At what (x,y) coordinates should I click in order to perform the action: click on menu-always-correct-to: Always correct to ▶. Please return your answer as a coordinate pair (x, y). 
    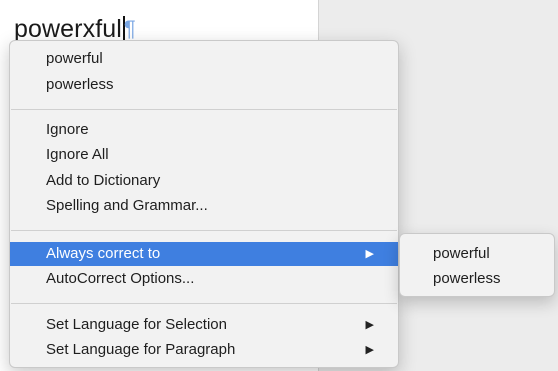
    Looking at the image, I should click on (204, 254).